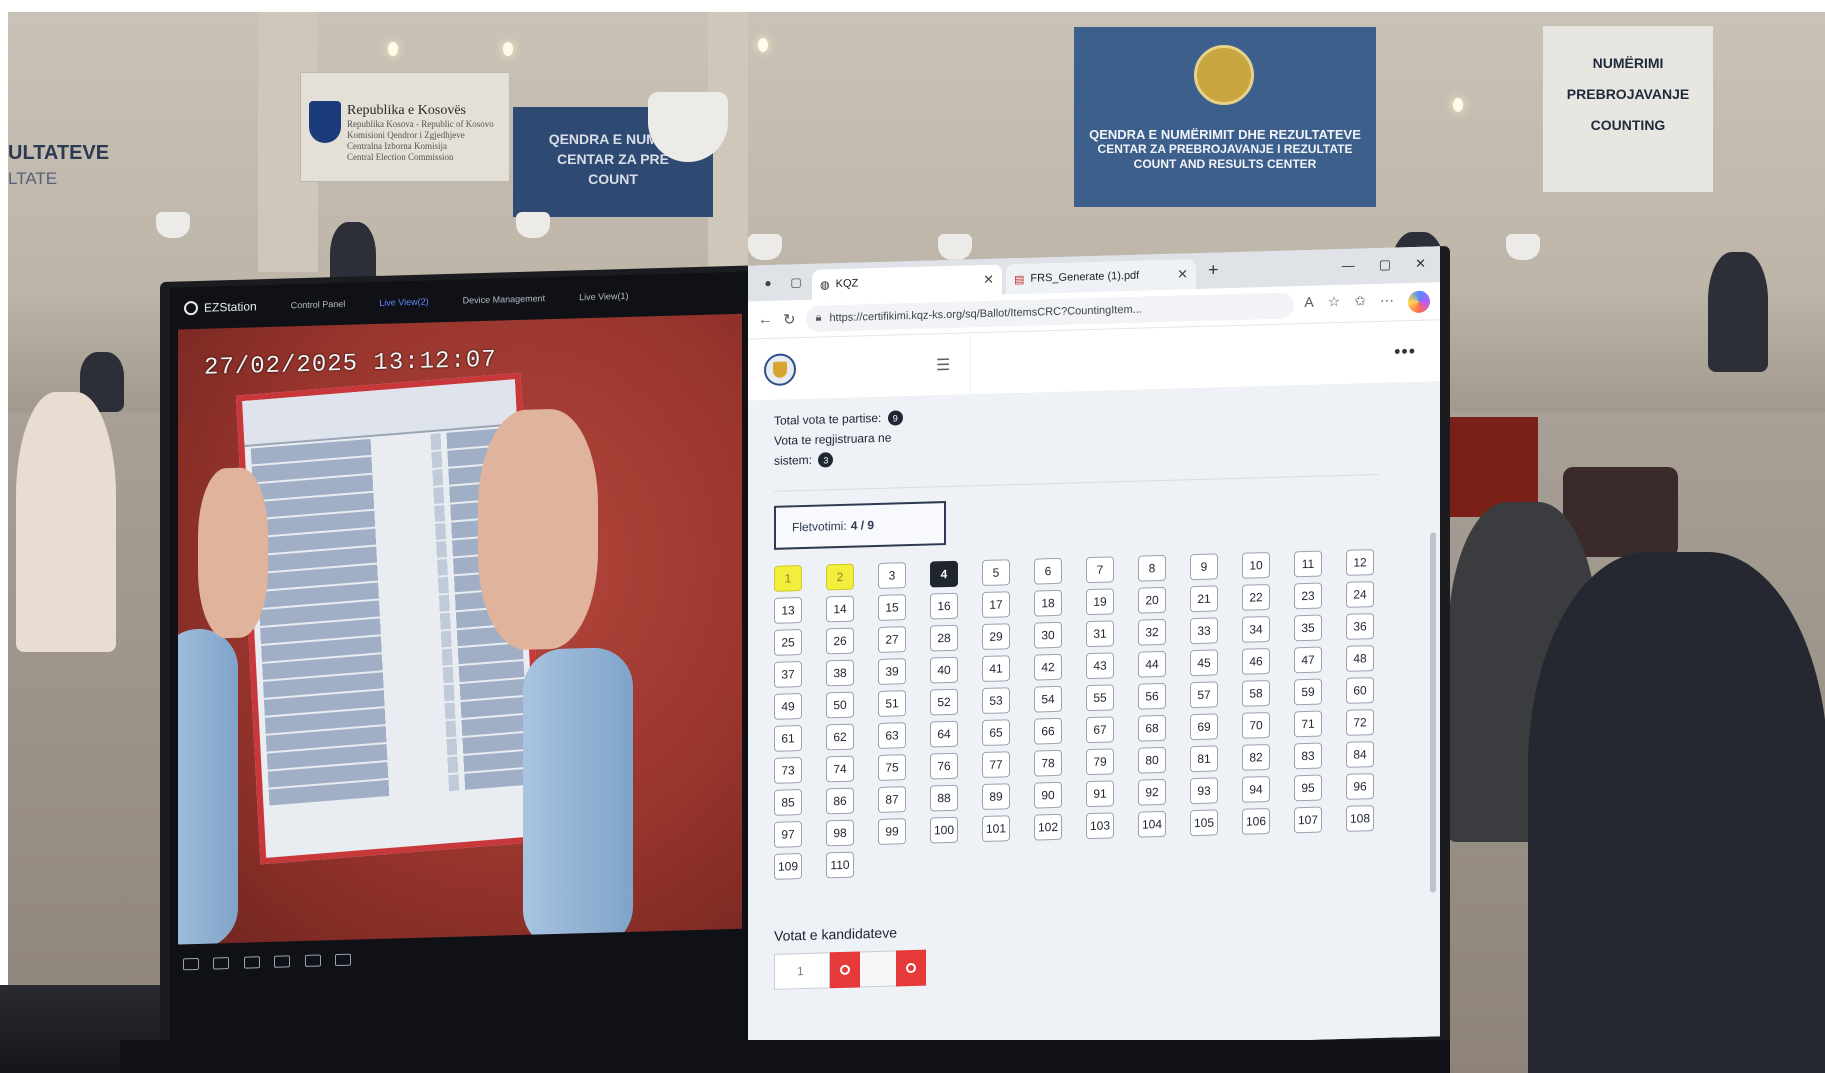  Describe the element at coordinates (1100, 762) in the screenshot. I see `candidate-number-79: 79` at that location.